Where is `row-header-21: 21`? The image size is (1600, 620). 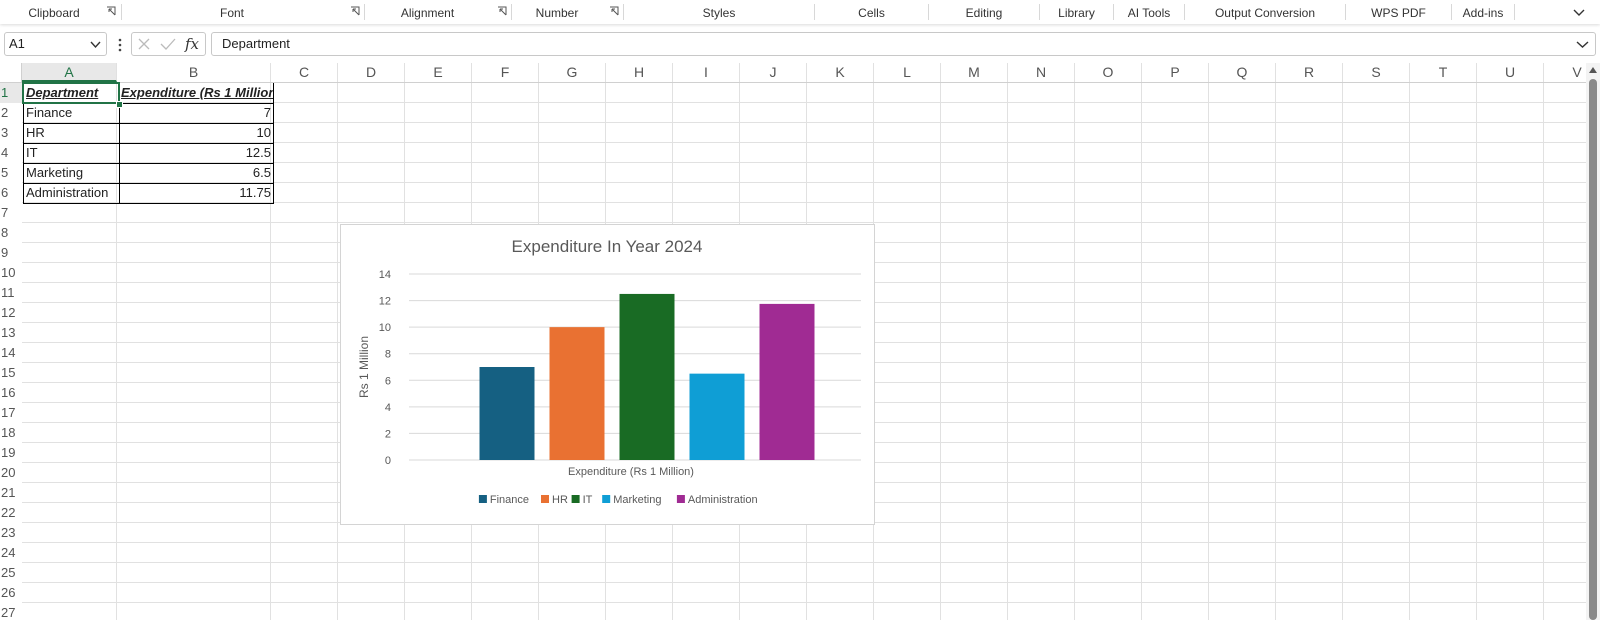 row-header-21: 21 is located at coordinates (11, 493).